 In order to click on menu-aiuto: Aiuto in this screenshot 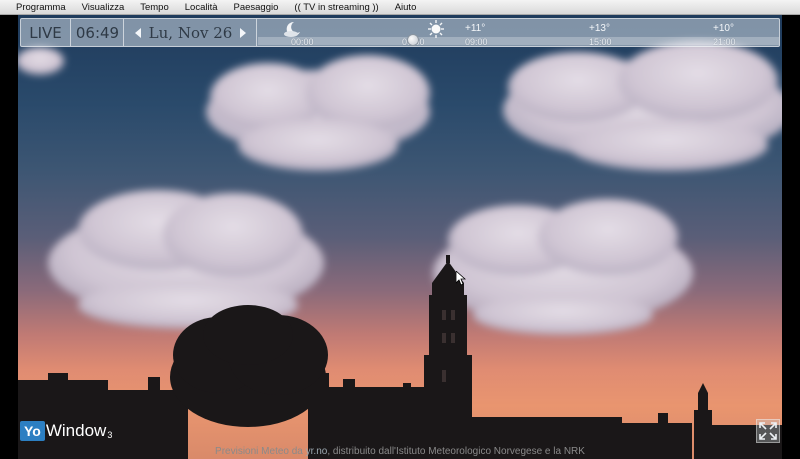, I will do `click(406, 7)`.